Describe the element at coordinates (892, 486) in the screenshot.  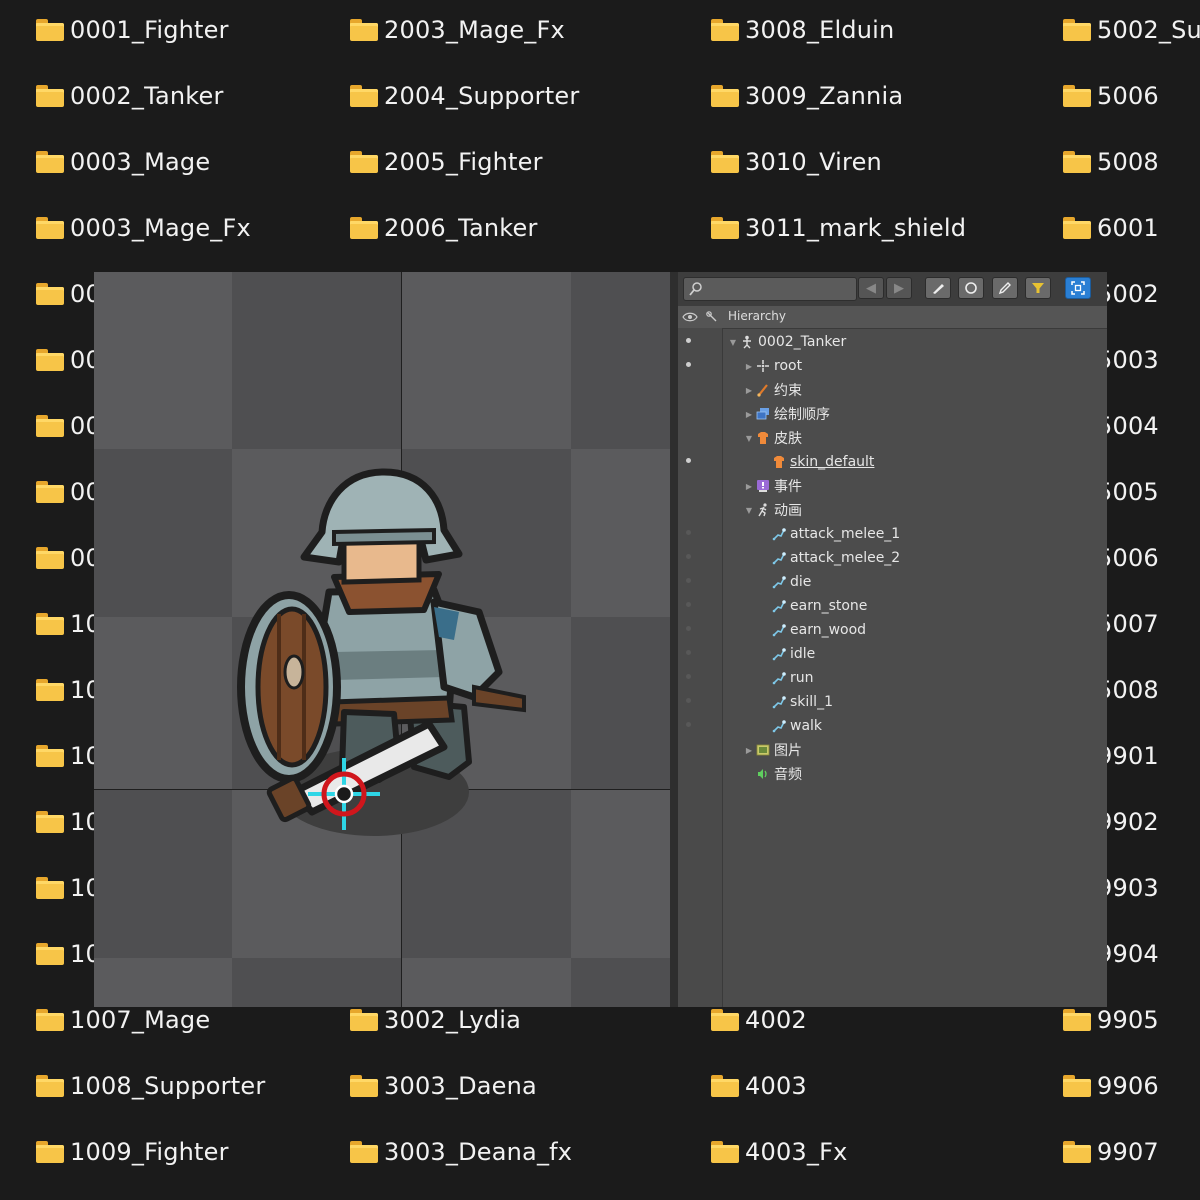
I see `tree-row: ▶ 事件` at that location.